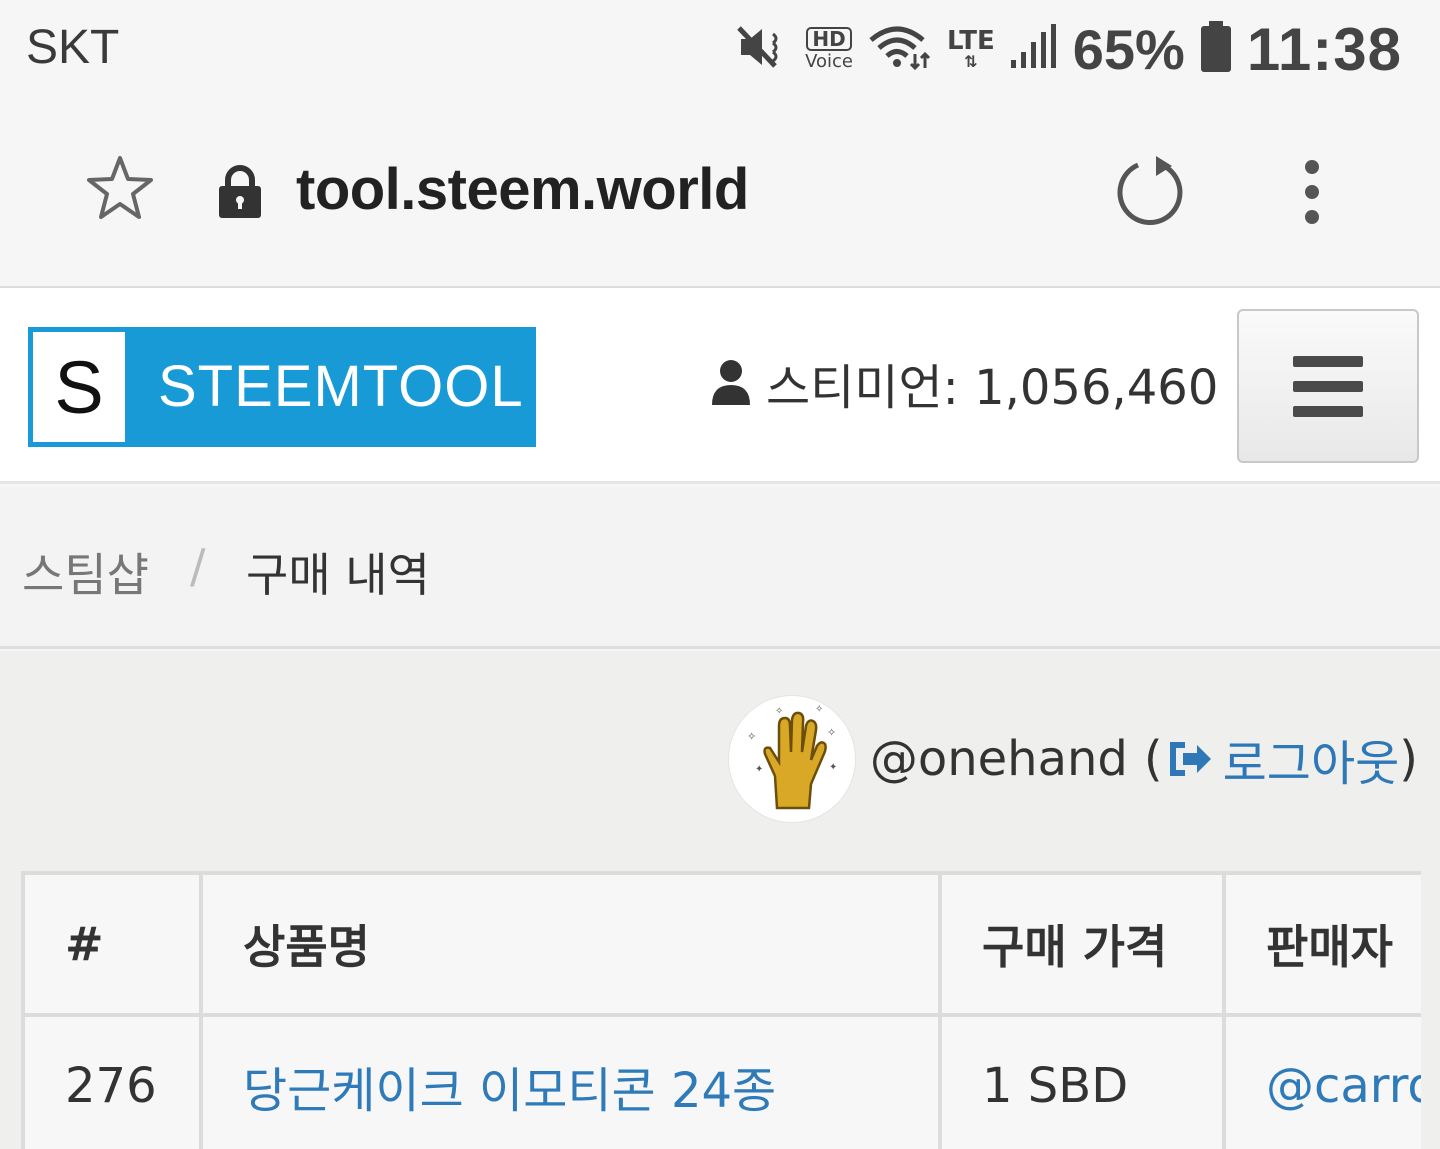  Describe the element at coordinates (1216, 49) in the screenshot. I see `battery-icon` at that location.